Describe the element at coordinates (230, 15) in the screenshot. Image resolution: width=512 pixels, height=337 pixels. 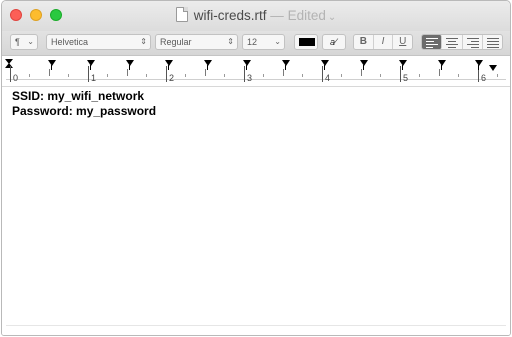
I see `window-title: wifi-creds.rtf` at that location.